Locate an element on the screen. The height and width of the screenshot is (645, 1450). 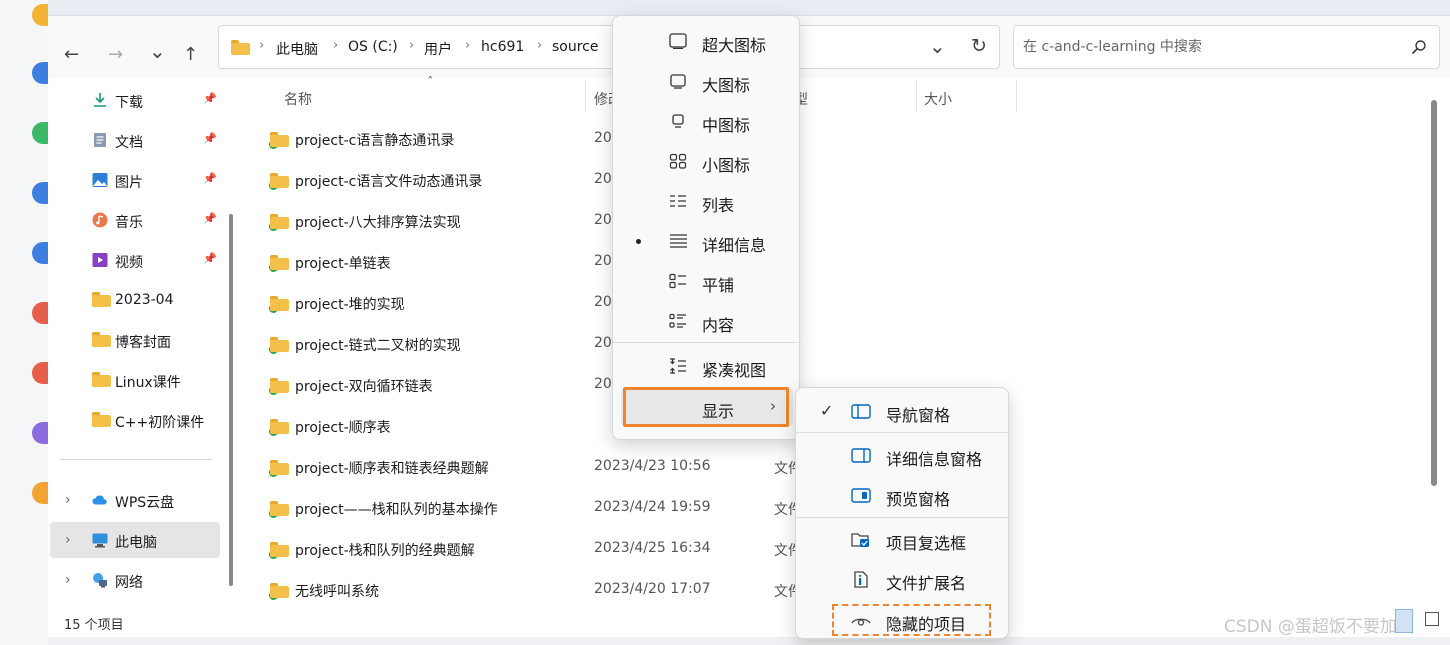
sidebar-item-downloads: 下载 📌 is located at coordinates (134, 100).